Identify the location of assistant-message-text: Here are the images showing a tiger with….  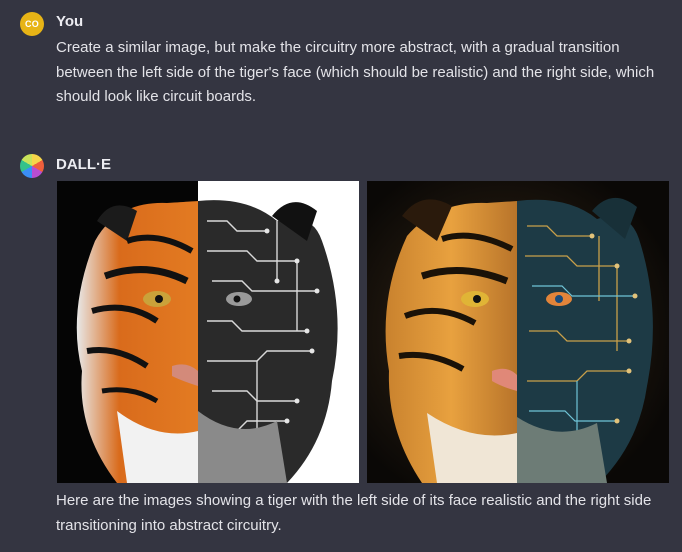
(354, 513).